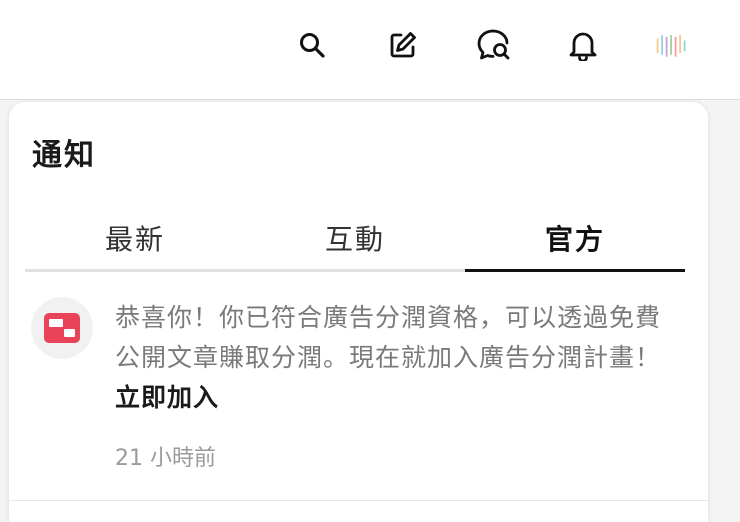  Describe the element at coordinates (672, 45) in the screenshot. I see `avatar` at that location.